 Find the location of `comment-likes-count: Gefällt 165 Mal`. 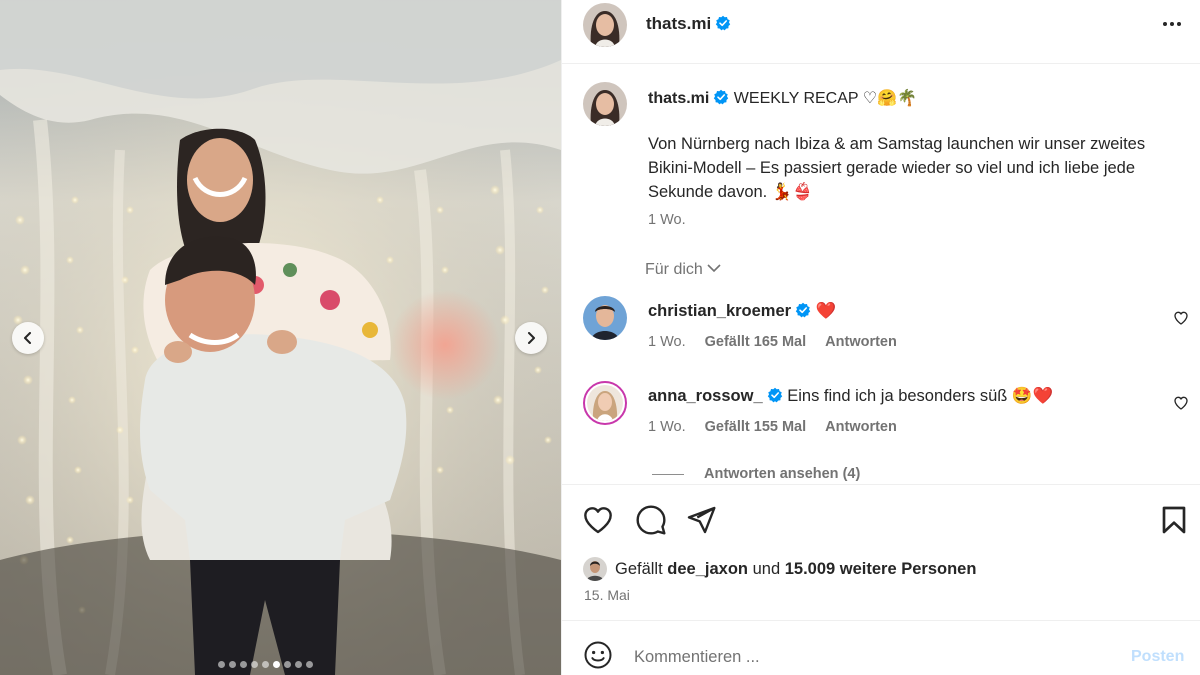

comment-likes-count: Gefällt 165 Mal is located at coordinates (756, 342).